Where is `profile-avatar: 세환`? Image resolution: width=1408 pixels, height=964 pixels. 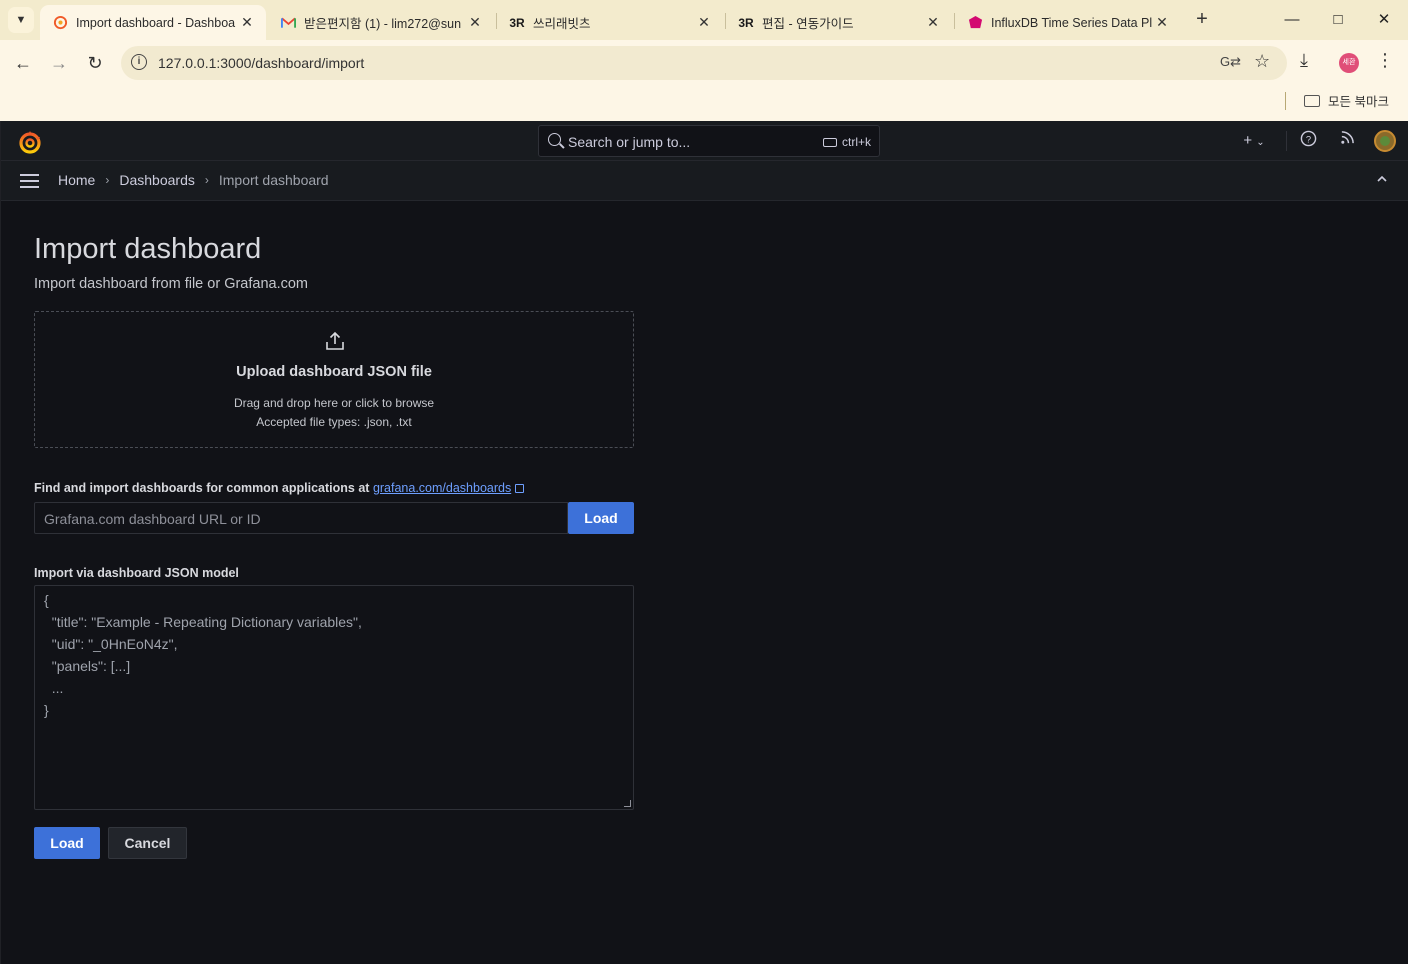
profile-avatar: 세환 is located at coordinates (1349, 63).